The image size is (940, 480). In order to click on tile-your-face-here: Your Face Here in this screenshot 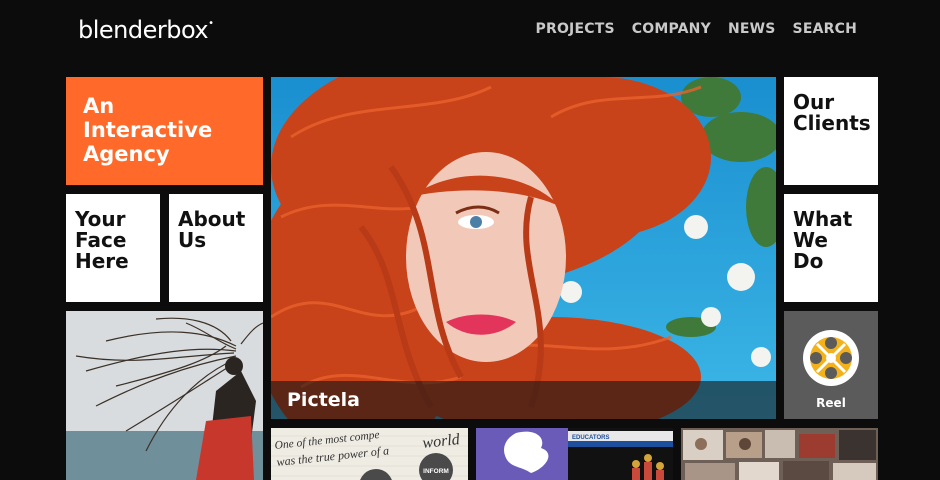, I will do `click(113, 248)`.